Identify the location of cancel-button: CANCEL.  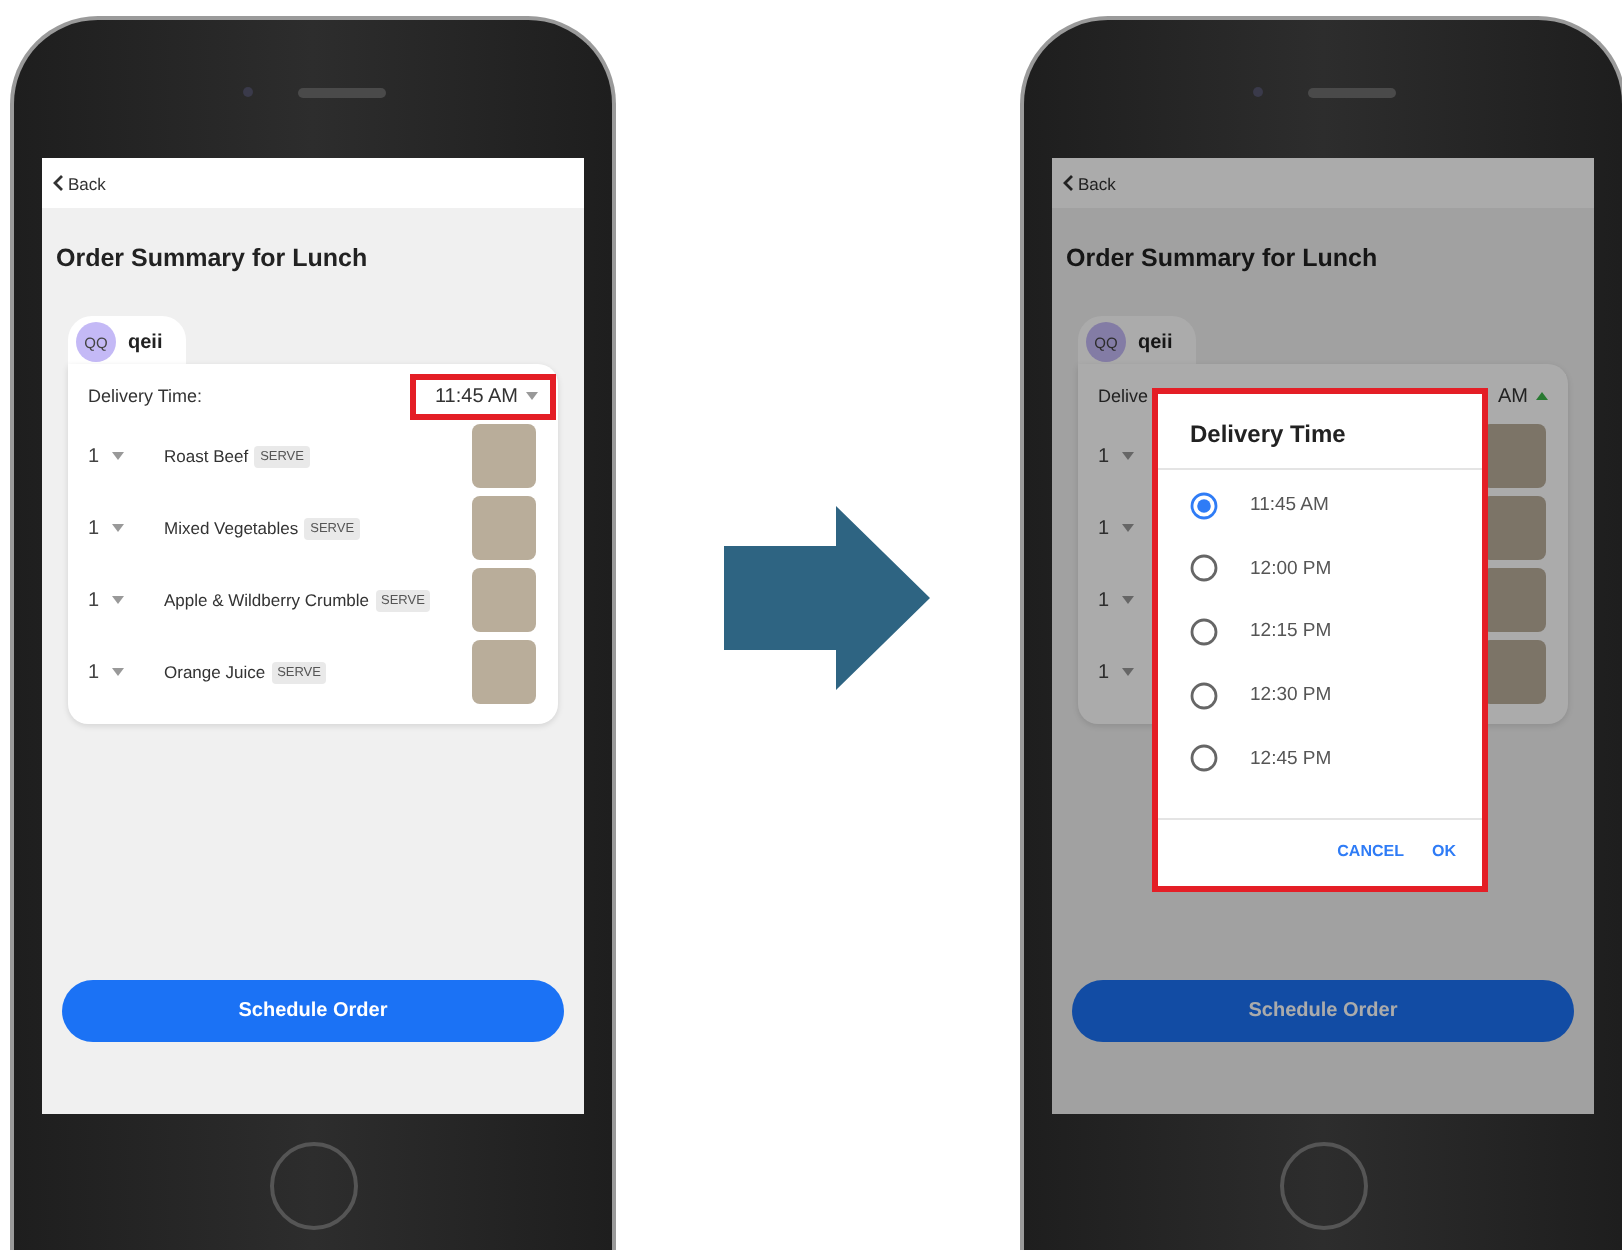
(1370, 851).